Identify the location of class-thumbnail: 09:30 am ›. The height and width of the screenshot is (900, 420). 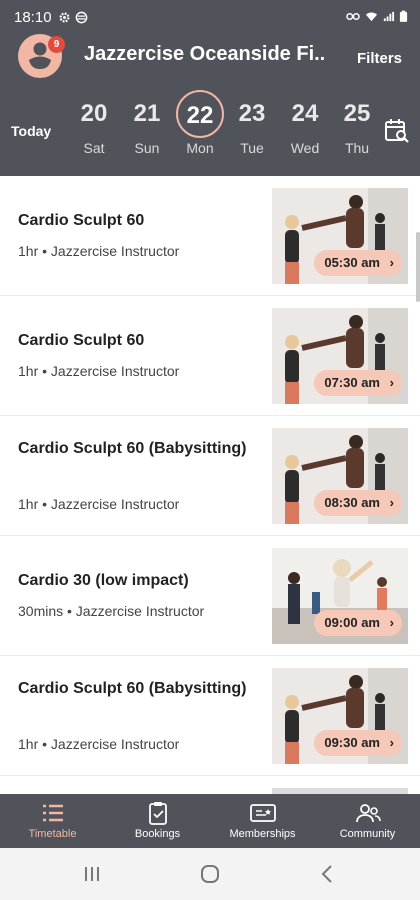
(340, 716).